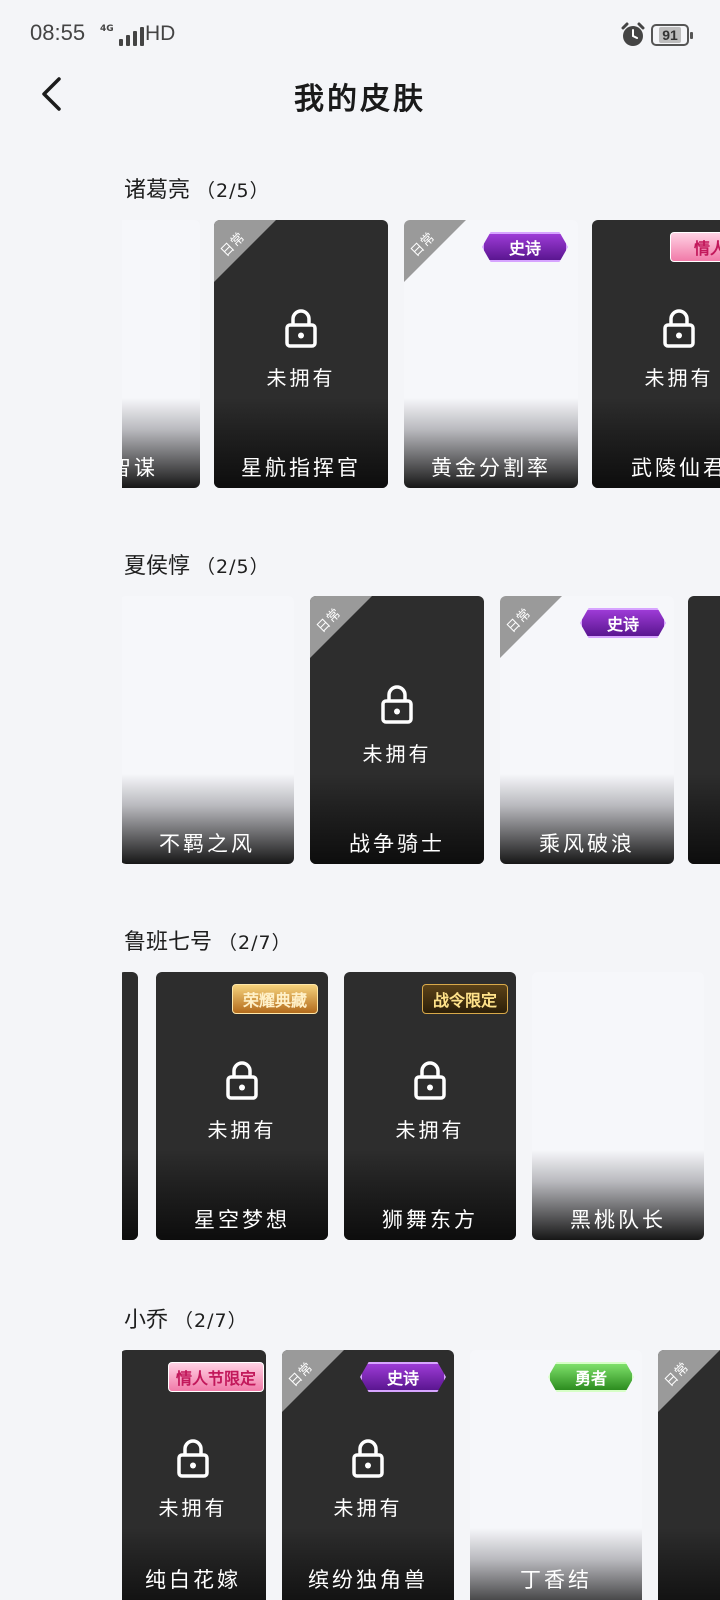  Describe the element at coordinates (242, 1106) in the screenshot. I see `skin-card: 荣耀典藏 未拥有 星空梦想` at that location.